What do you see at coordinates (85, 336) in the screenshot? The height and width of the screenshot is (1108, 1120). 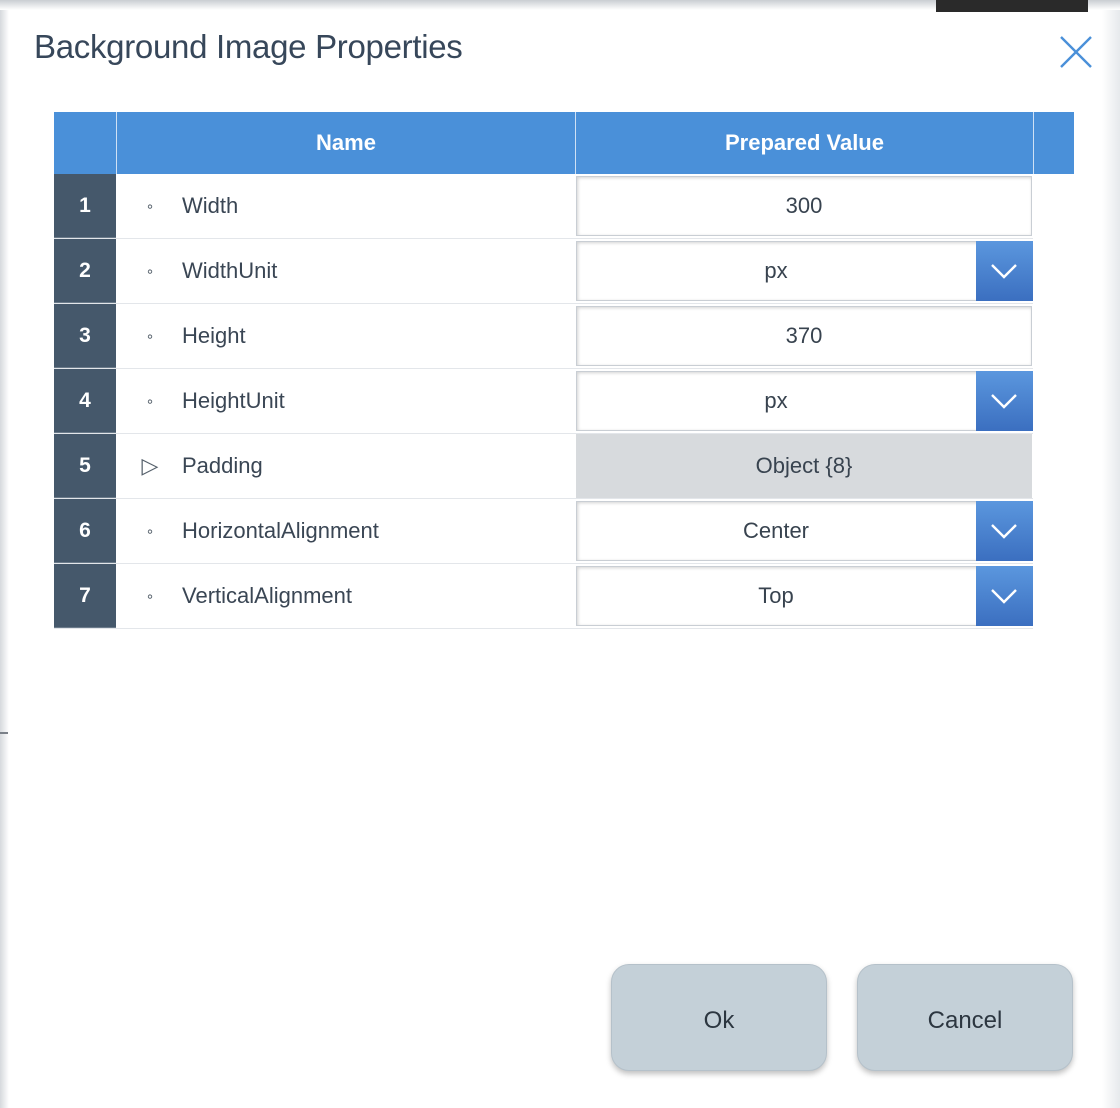 I see `row-number: 3` at bounding box center [85, 336].